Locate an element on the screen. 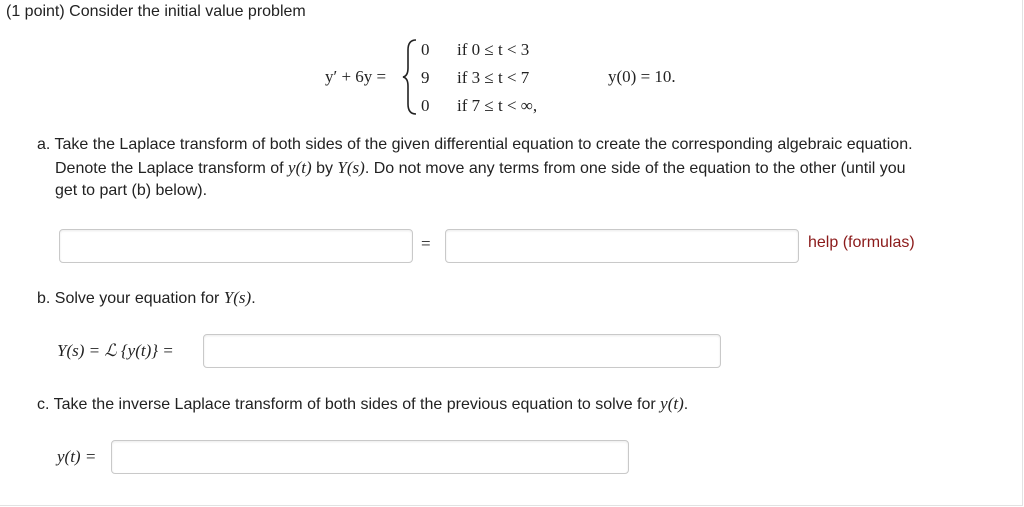 Image resolution: width=1024 pixels, height=507 pixels. points-label: (1 point) is located at coordinates (35, 11).